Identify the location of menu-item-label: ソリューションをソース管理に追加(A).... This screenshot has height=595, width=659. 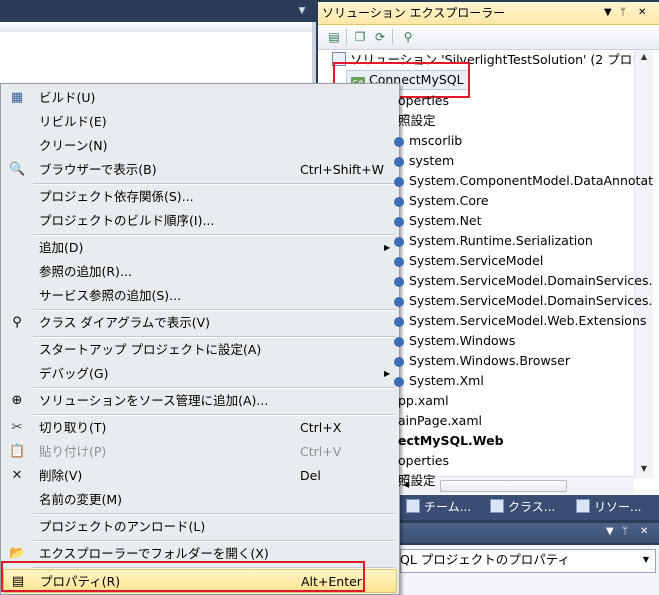
(154, 400).